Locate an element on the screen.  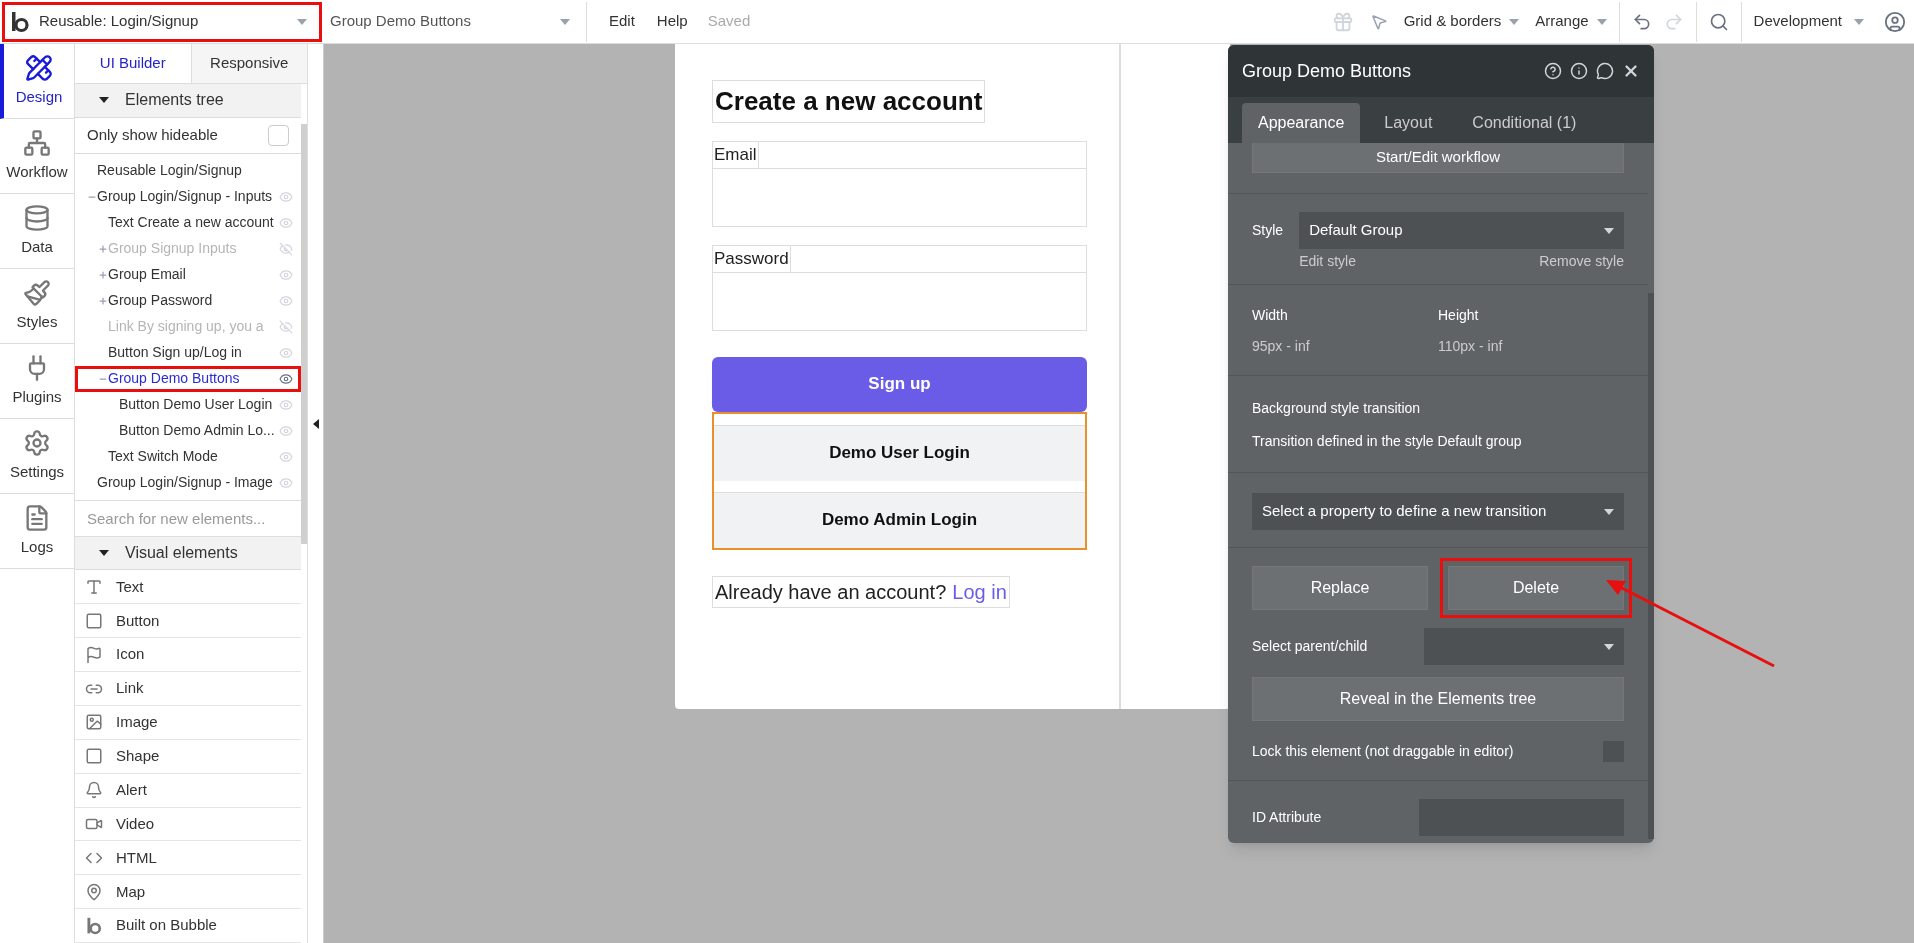
tree-item: Group Demo Buttons is located at coordinates (188, 378).